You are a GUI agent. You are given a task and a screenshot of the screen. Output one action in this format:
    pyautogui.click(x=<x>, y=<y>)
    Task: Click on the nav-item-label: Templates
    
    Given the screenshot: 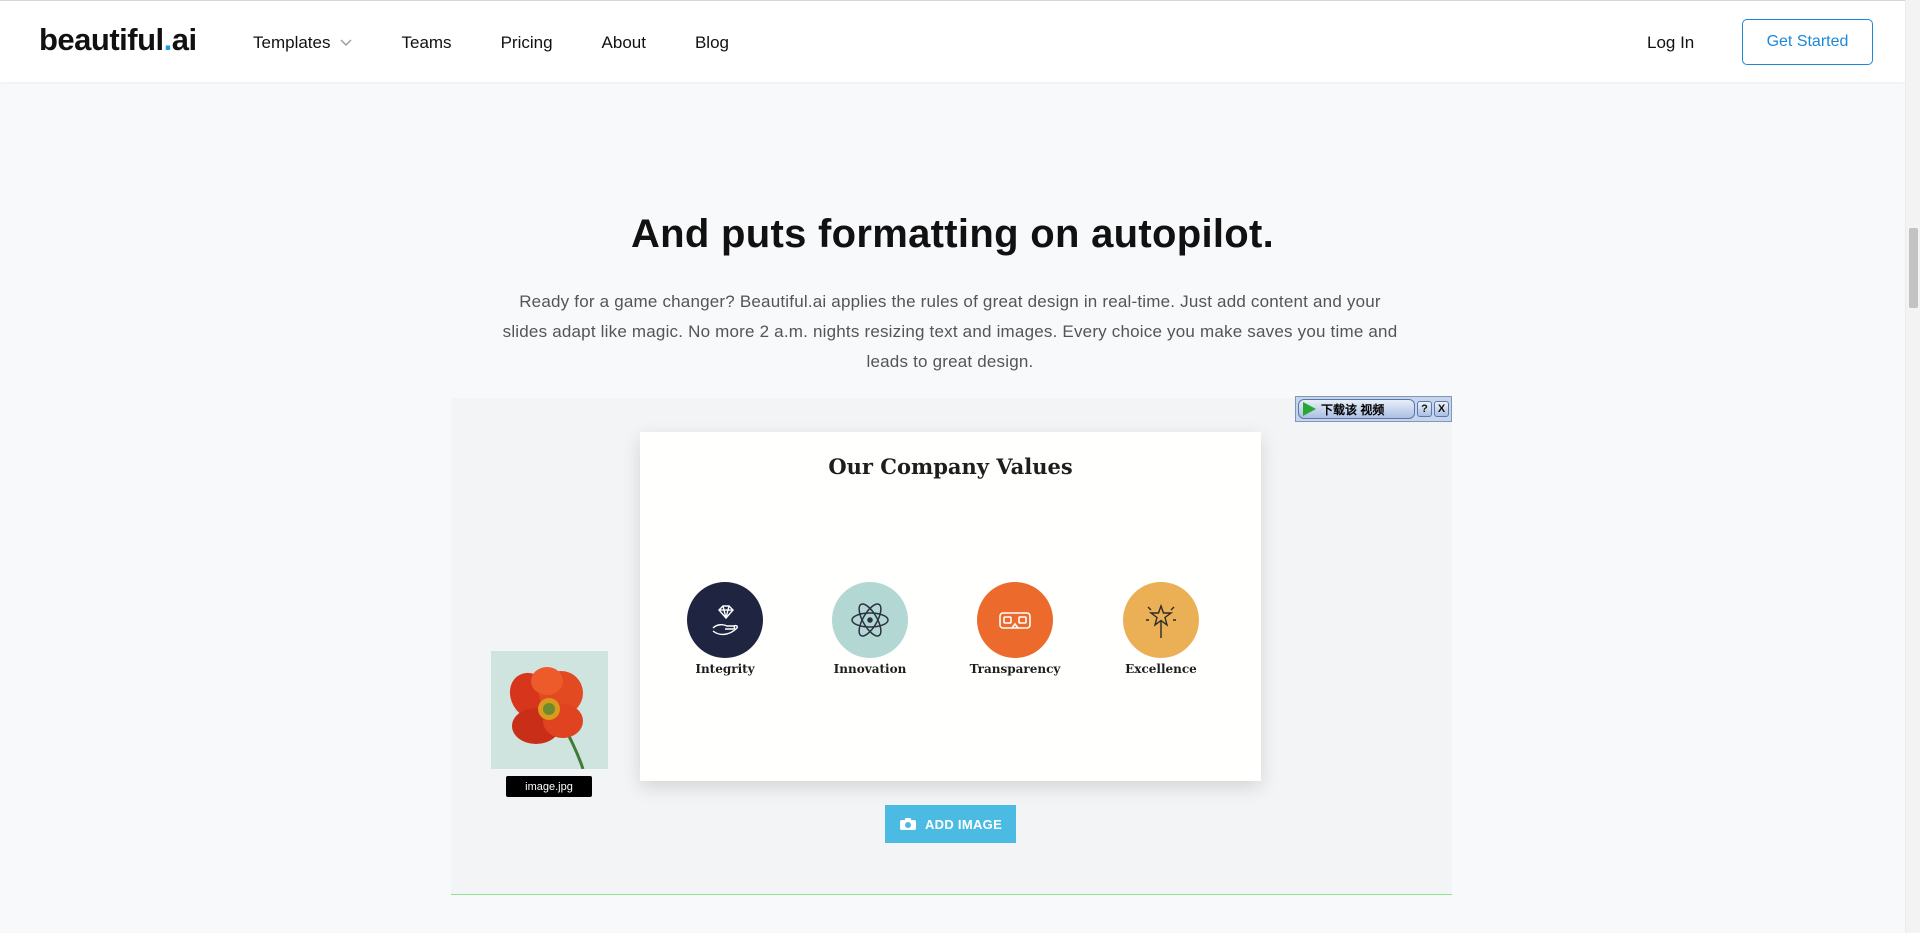 What is the action you would take?
    pyautogui.click(x=292, y=42)
    